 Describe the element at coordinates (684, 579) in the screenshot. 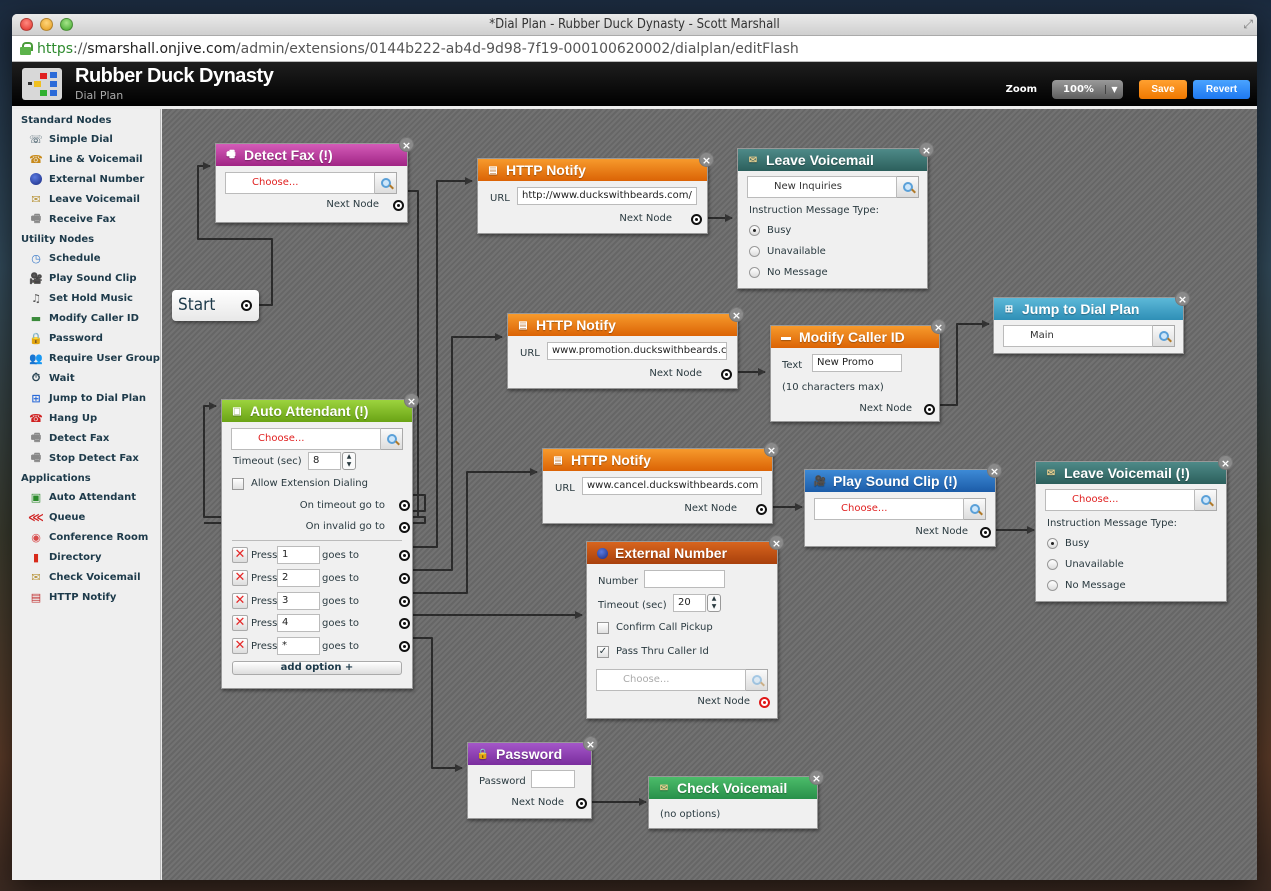

I see `number-input` at that location.